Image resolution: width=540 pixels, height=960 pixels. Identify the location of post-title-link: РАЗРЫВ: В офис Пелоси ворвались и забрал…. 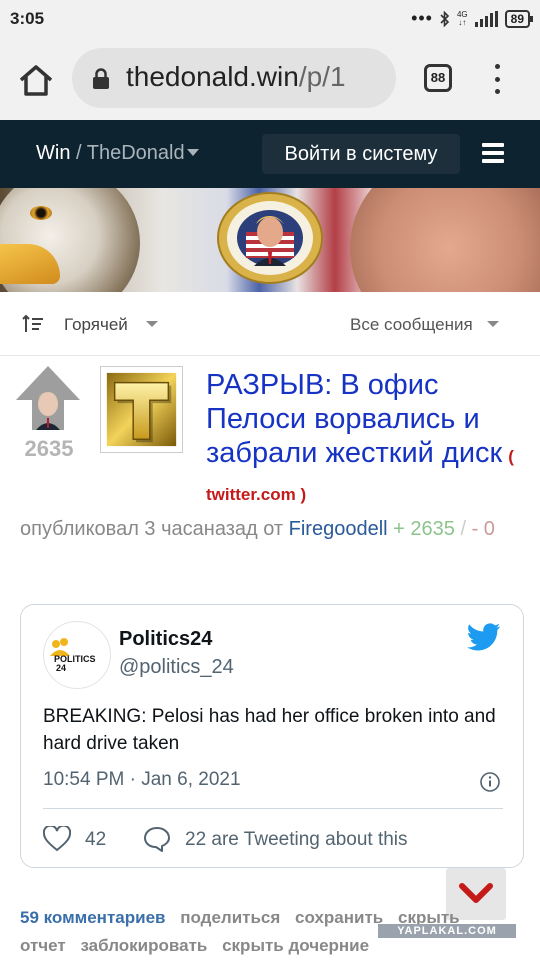
(366, 440).